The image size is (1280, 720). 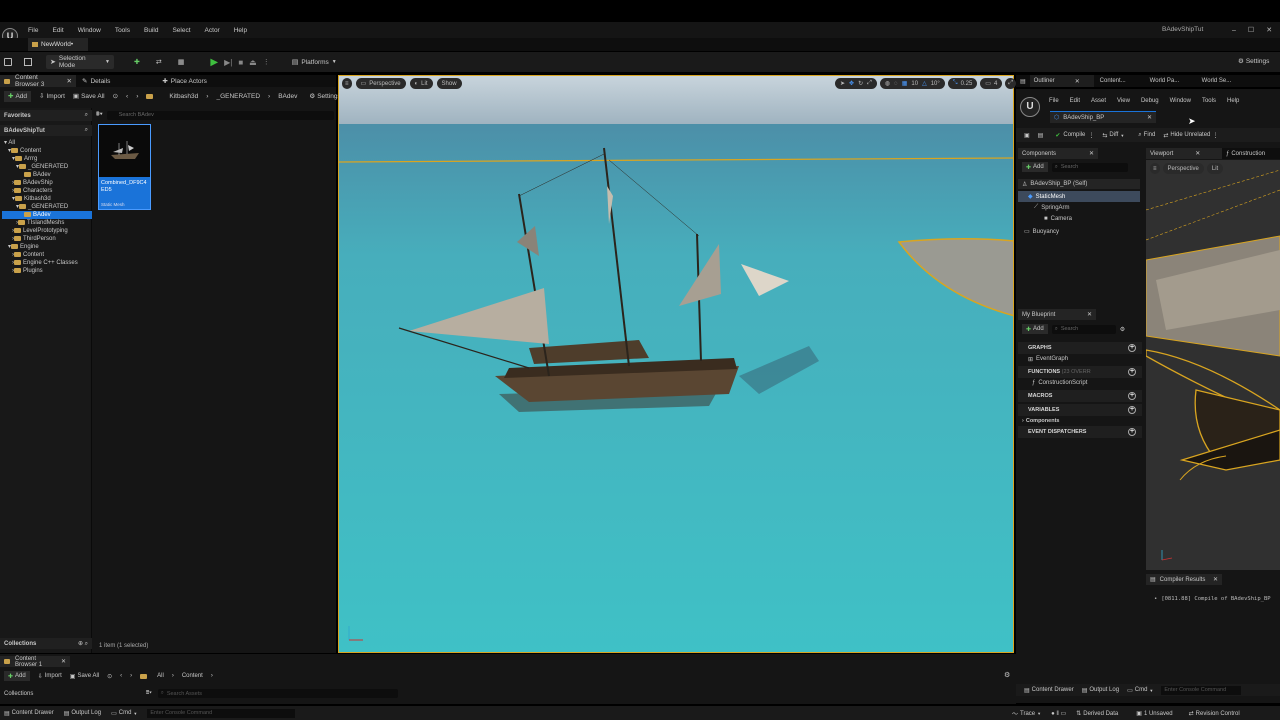 I want to click on menu-item: Asset, so click(x=1098, y=101).